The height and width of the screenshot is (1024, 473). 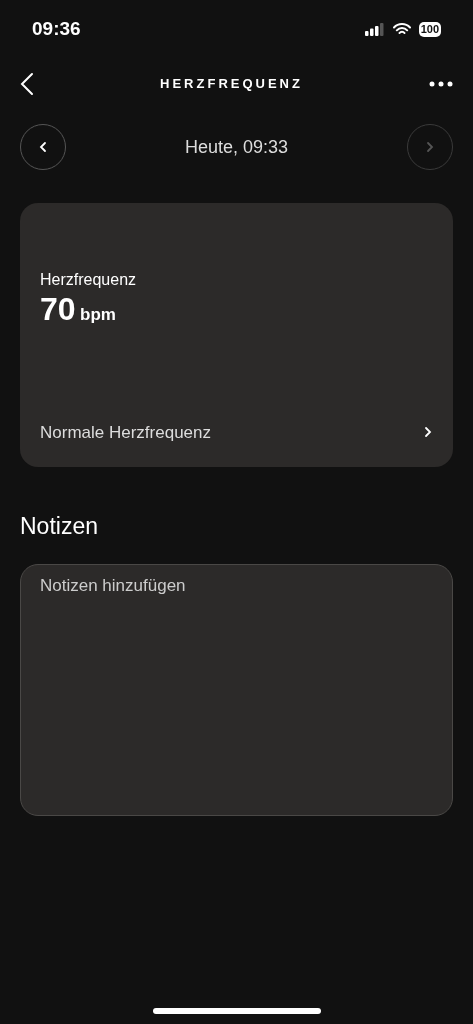 I want to click on battery-level: 100, so click(x=429, y=29).